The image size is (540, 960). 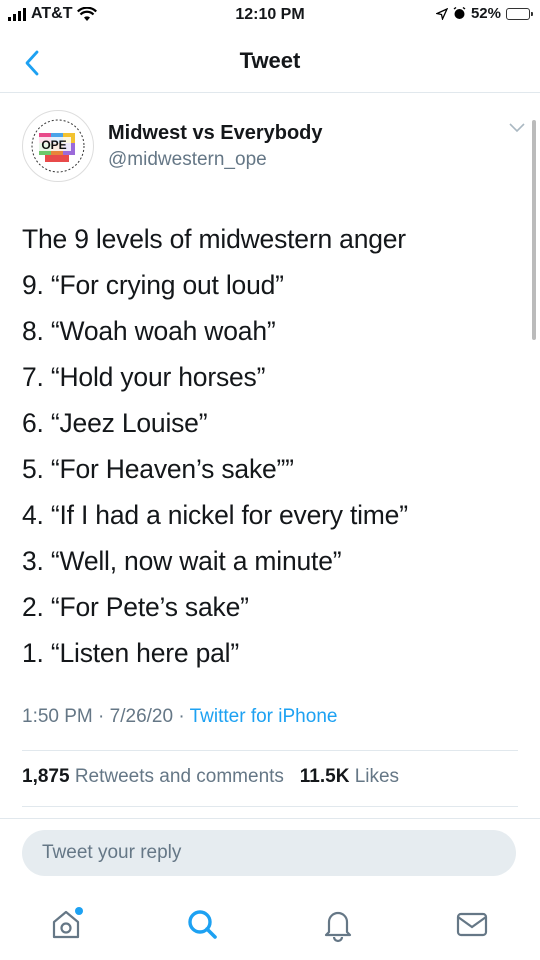 What do you see at coordinates (215, 515) in the screenshot?
I see `tweet-line: 4. “If I had a nickel for every time”` at bounding box center [215, 515].